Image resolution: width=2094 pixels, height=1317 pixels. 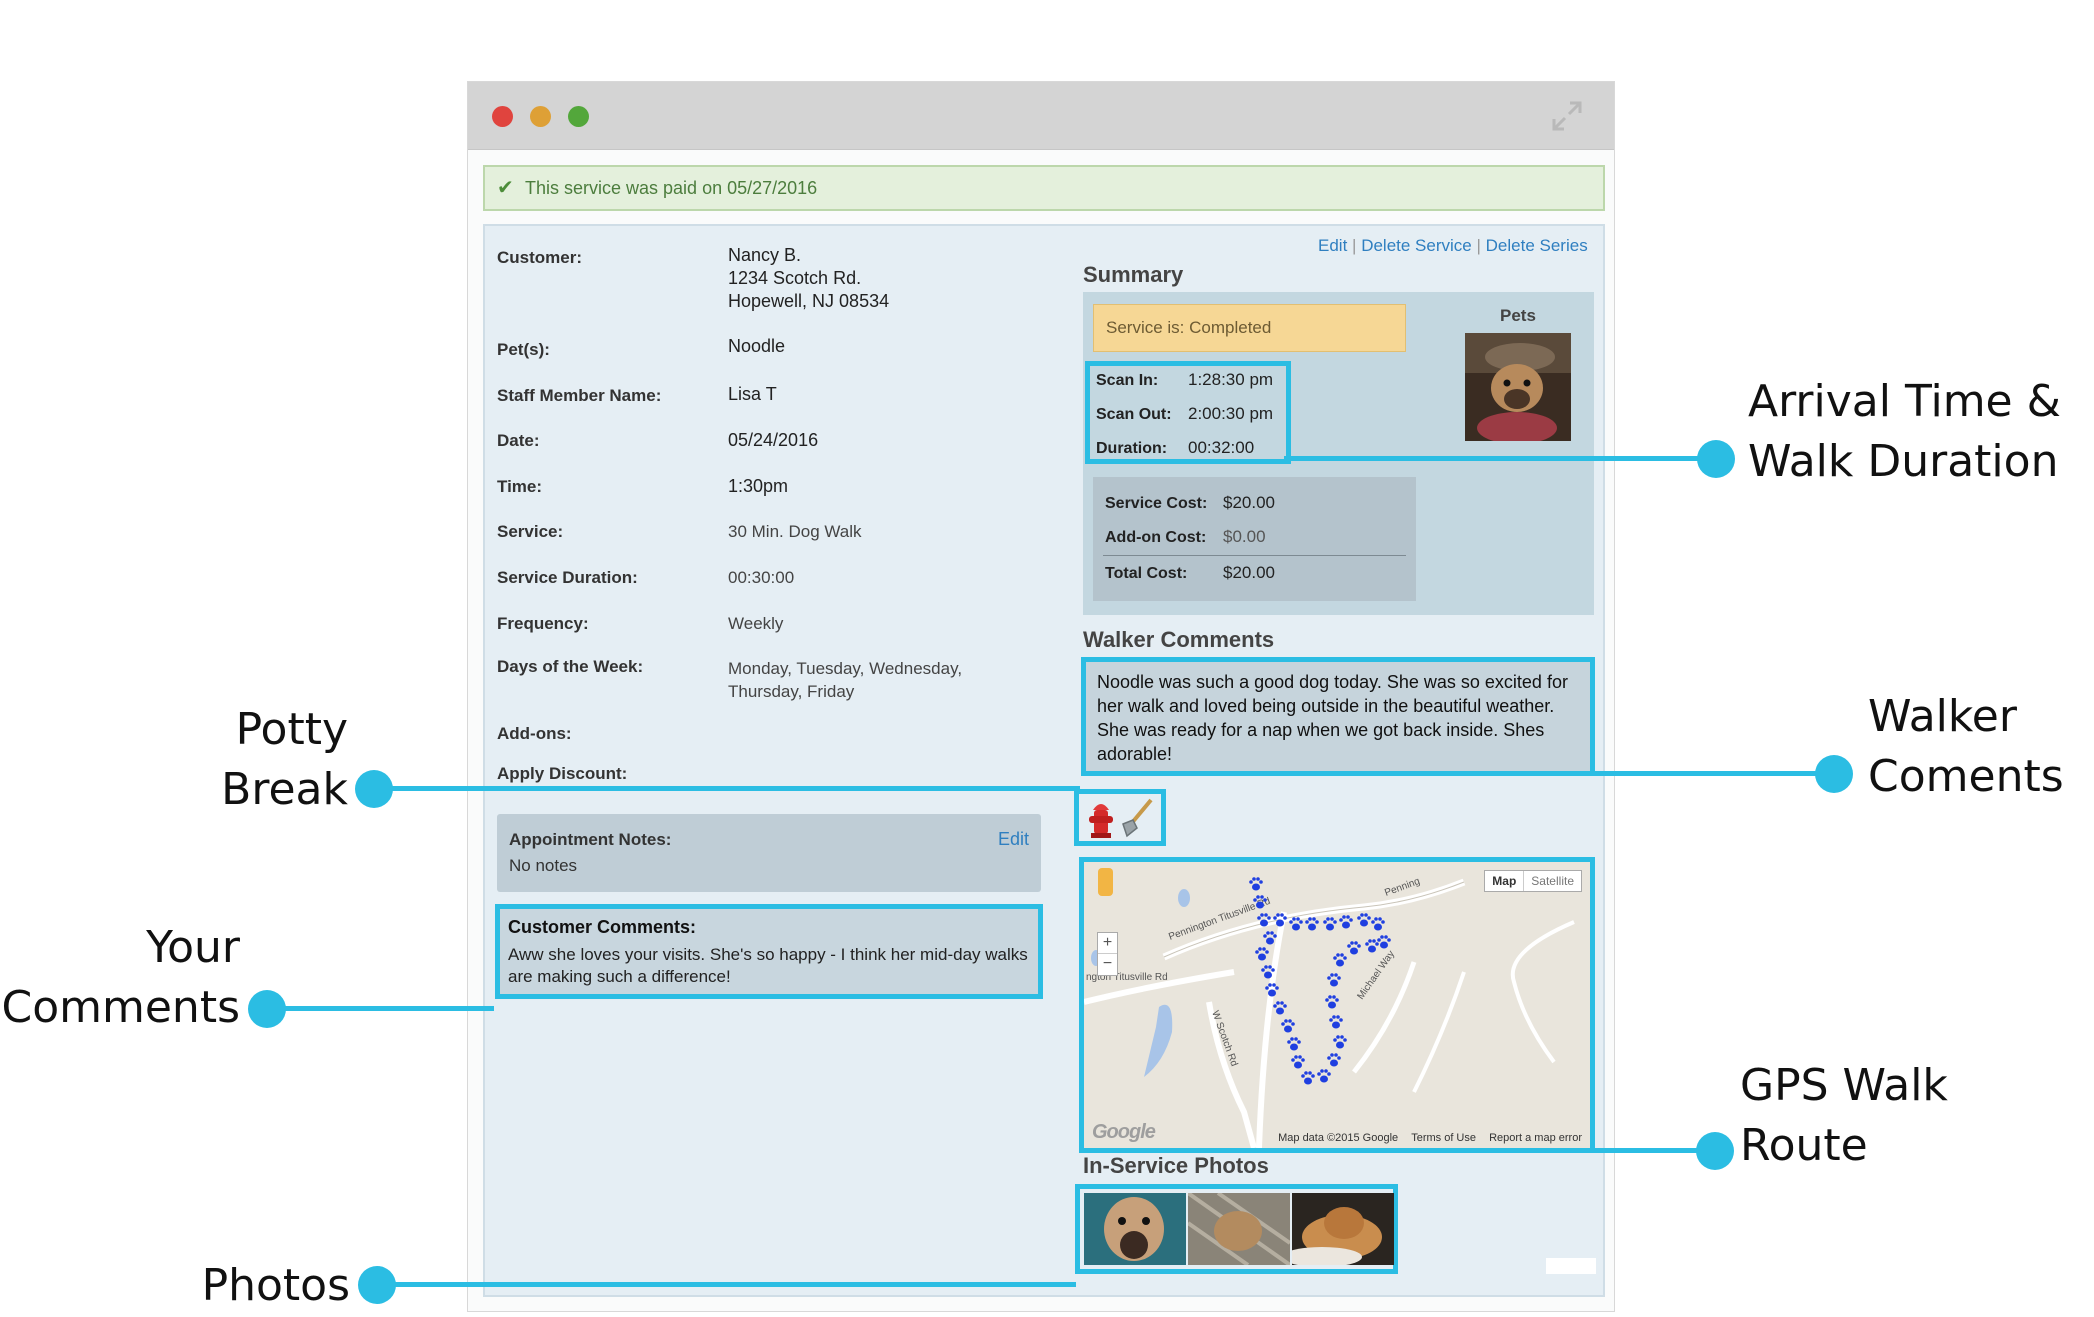 I want to click on arrival-callout-line2: Walk Duration, so click(x=1903, y=461).